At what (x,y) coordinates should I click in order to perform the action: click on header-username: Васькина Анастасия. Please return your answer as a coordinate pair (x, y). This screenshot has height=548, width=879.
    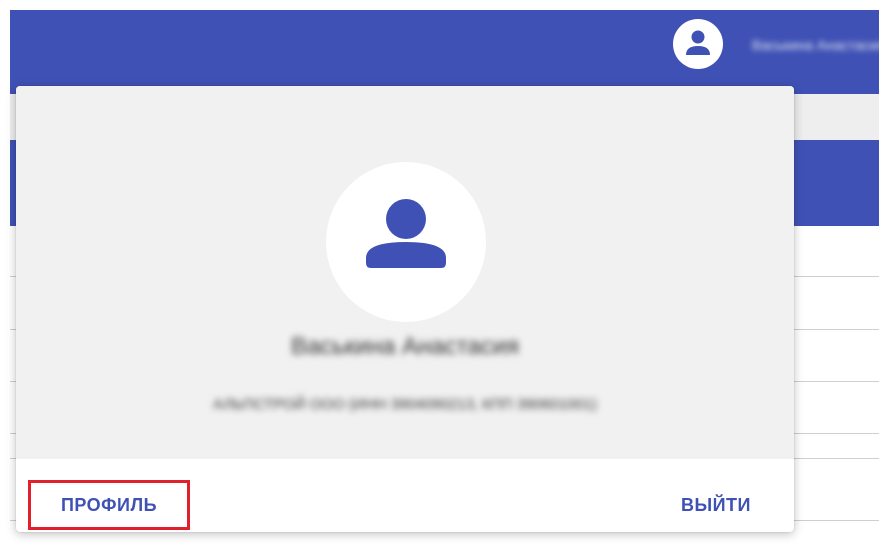
    Looking at the image, I should click on (815, 45).